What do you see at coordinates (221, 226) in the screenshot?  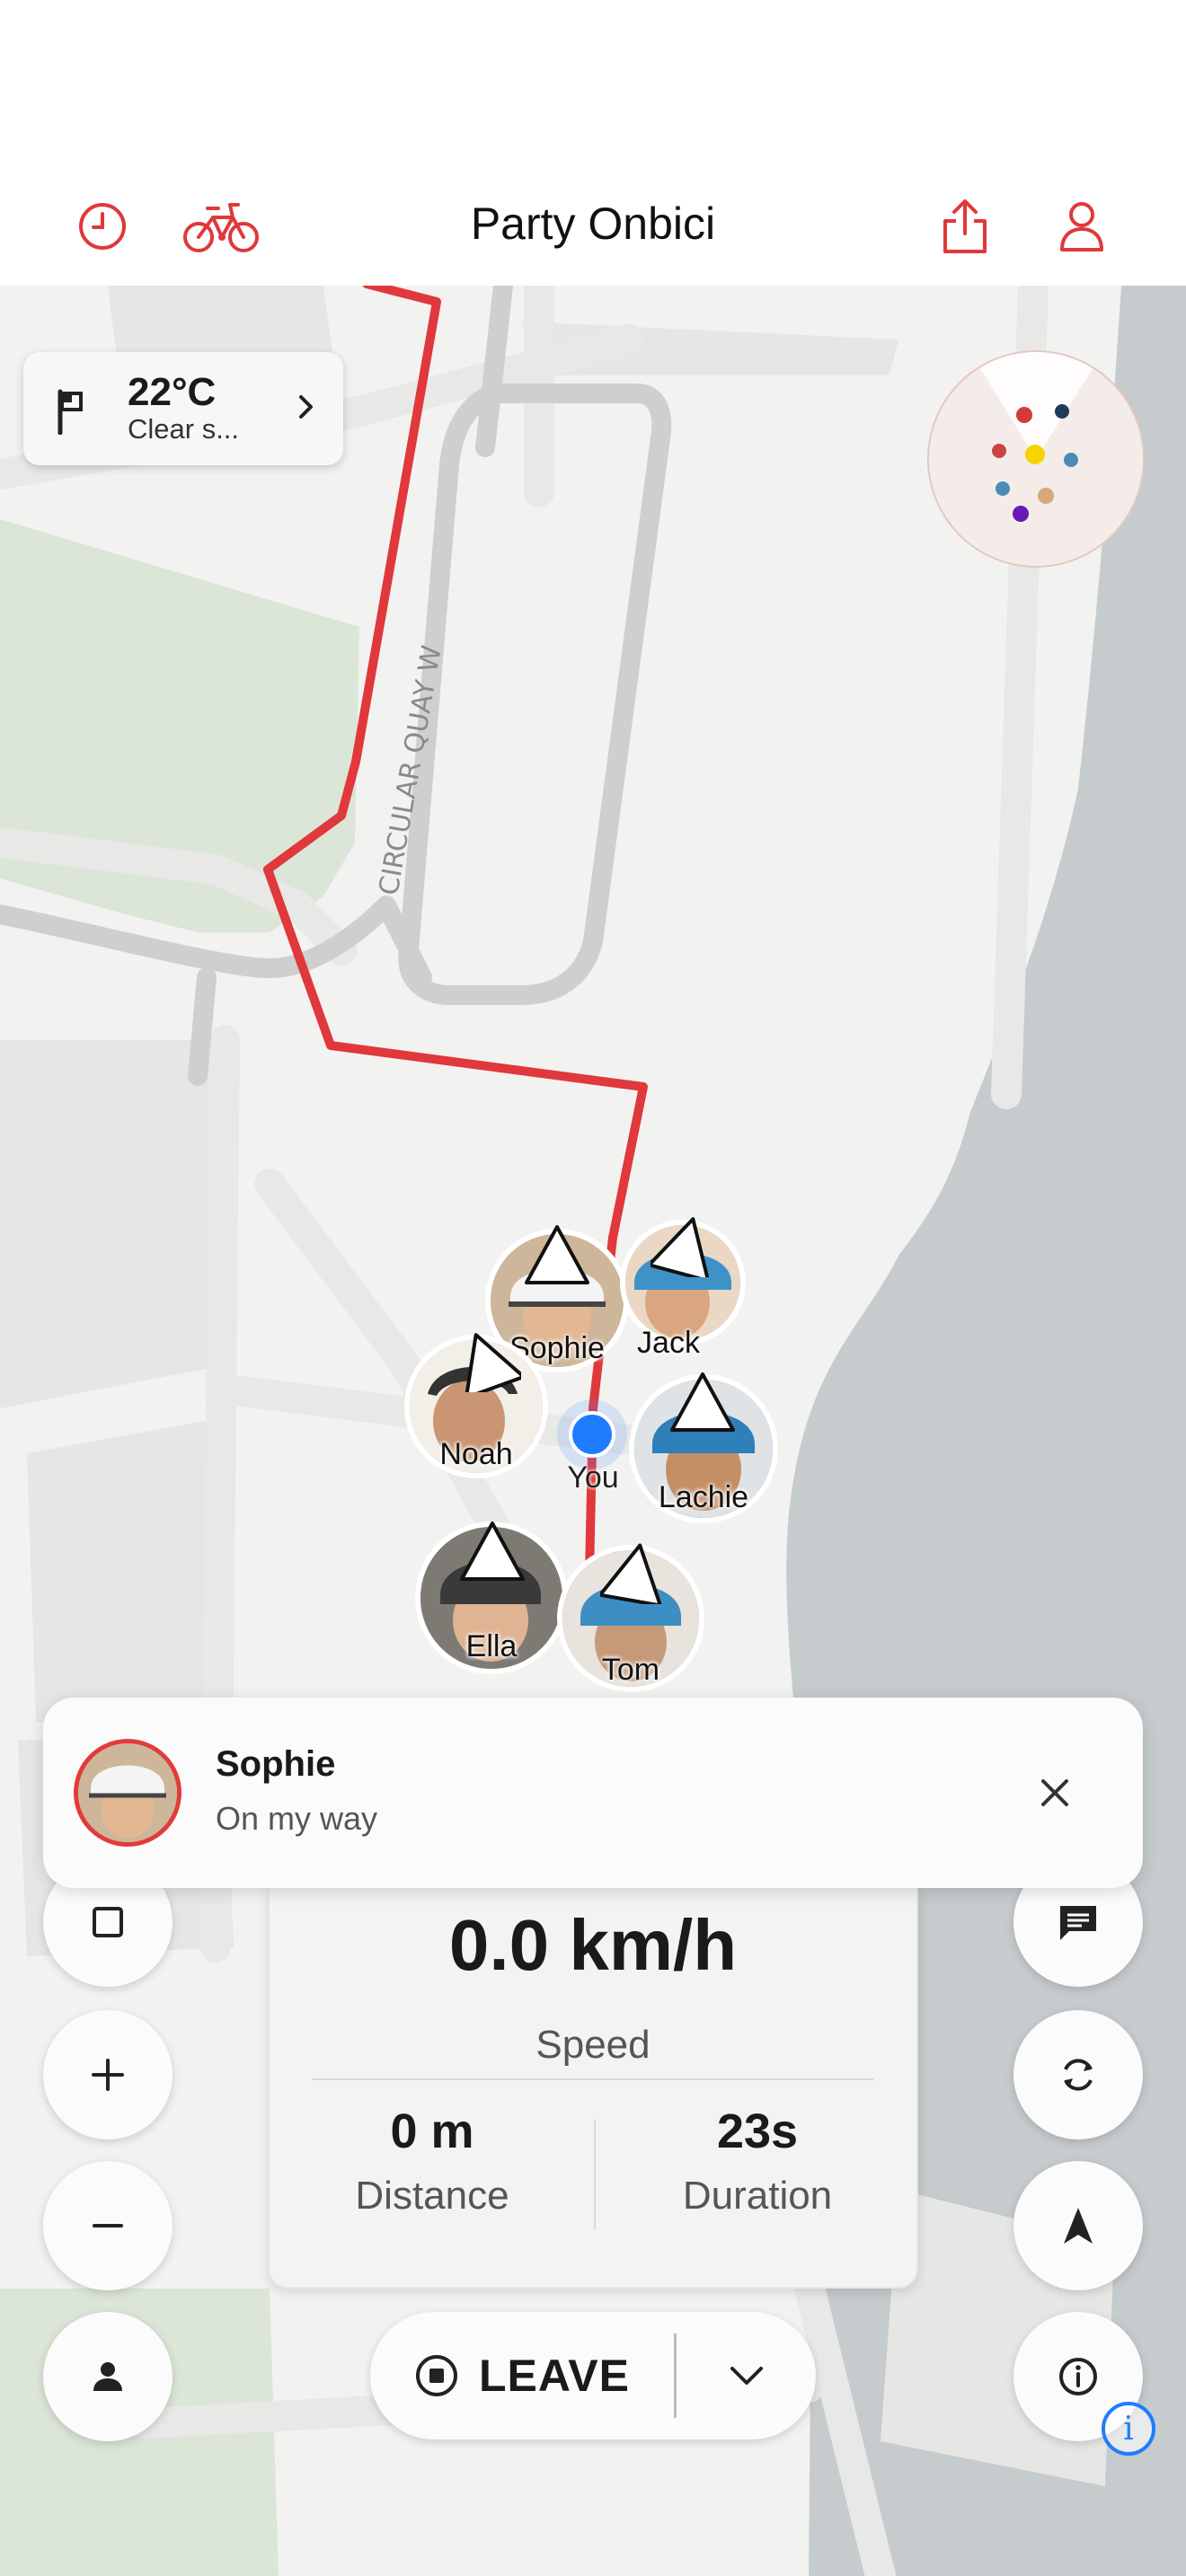 I see `bicycle-icon` at bounding box center [221, 226].